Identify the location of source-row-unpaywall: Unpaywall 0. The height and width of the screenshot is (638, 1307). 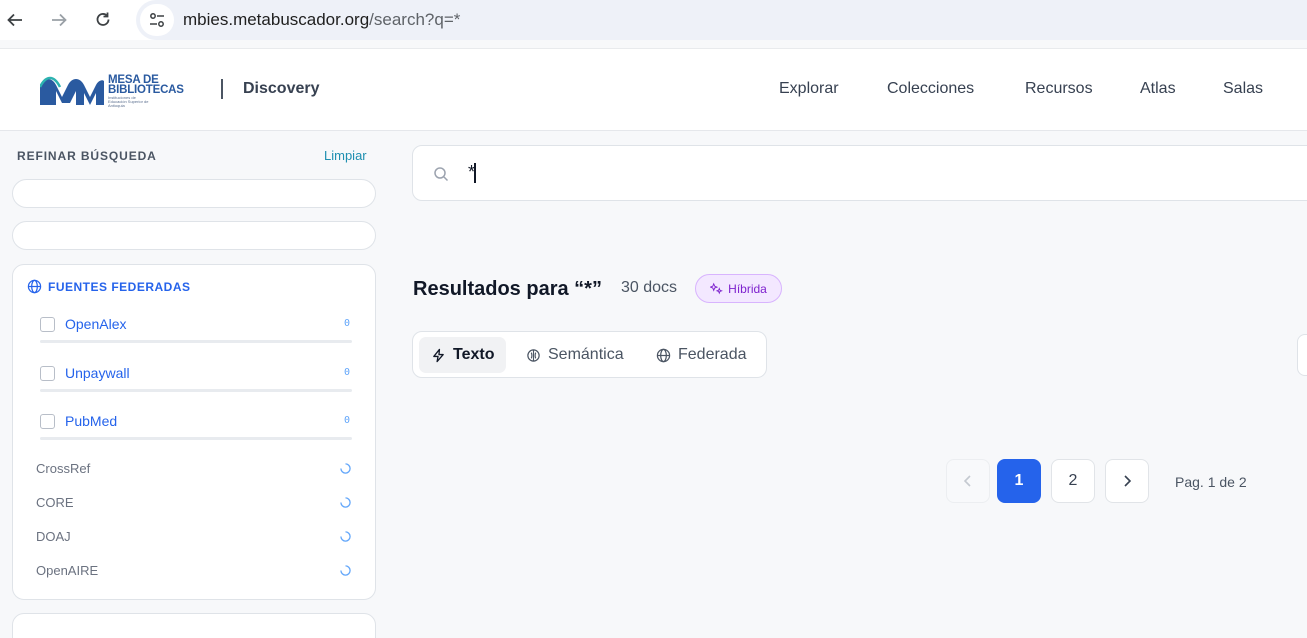
(196, 374).